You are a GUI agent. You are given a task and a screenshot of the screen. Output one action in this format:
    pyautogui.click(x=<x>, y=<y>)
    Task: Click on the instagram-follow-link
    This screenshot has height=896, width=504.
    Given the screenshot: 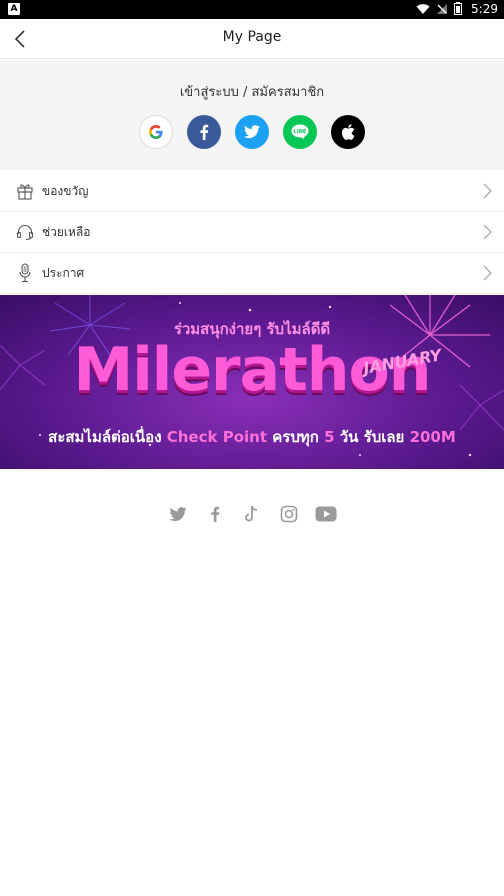 What is the action you would take?
    pyautogui.click(x=289, y=514)
    